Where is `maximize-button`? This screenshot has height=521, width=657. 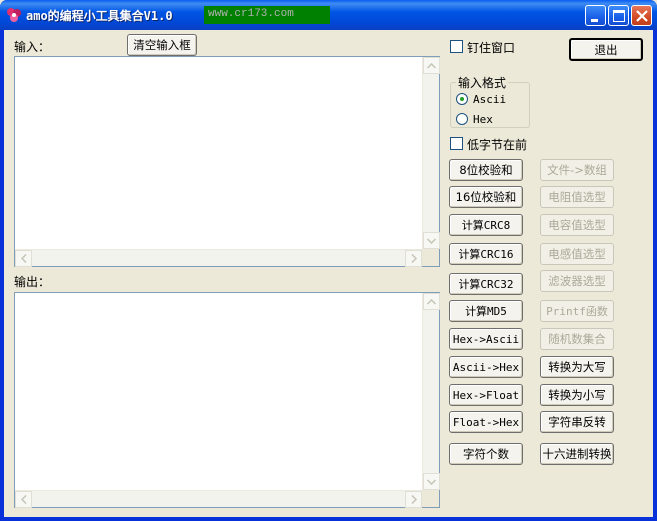
maximize-button is located at coordinates (618, 15).